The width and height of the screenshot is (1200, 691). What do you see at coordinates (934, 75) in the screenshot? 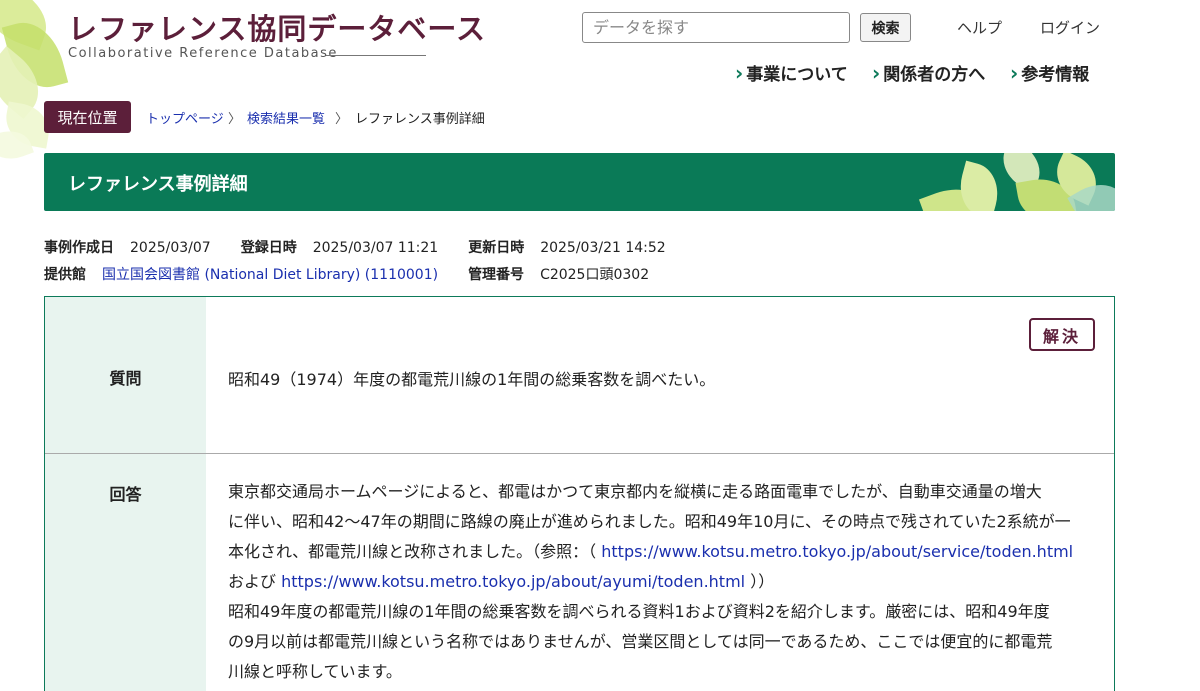
I see `nav-item-label: 関係者の方へ` at bounding box center [934, 75].